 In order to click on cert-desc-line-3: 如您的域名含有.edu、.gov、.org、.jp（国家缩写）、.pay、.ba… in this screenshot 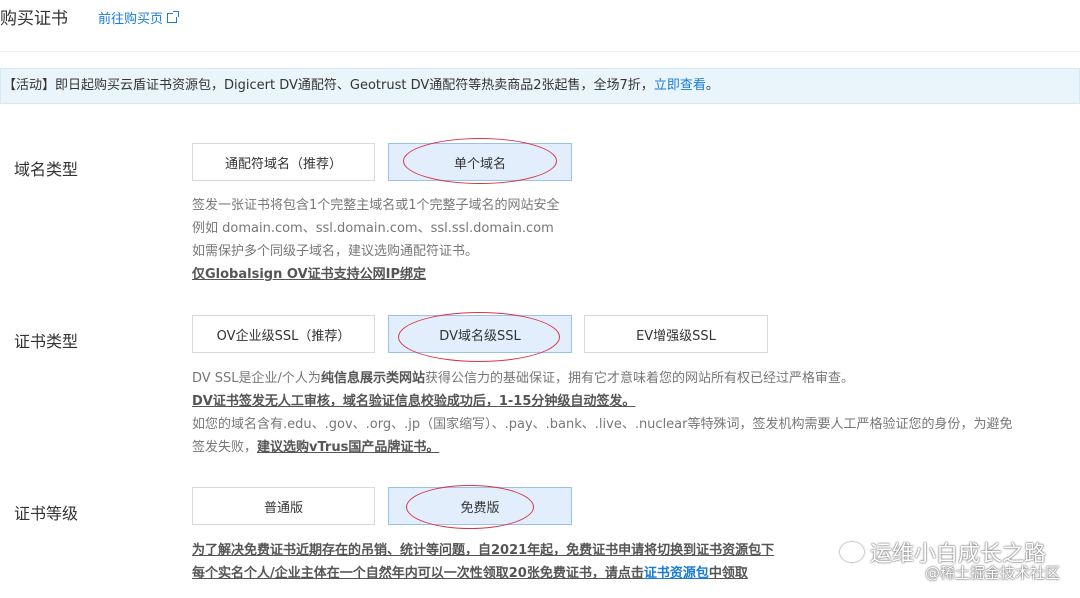, I will do `click(602, 424)`.